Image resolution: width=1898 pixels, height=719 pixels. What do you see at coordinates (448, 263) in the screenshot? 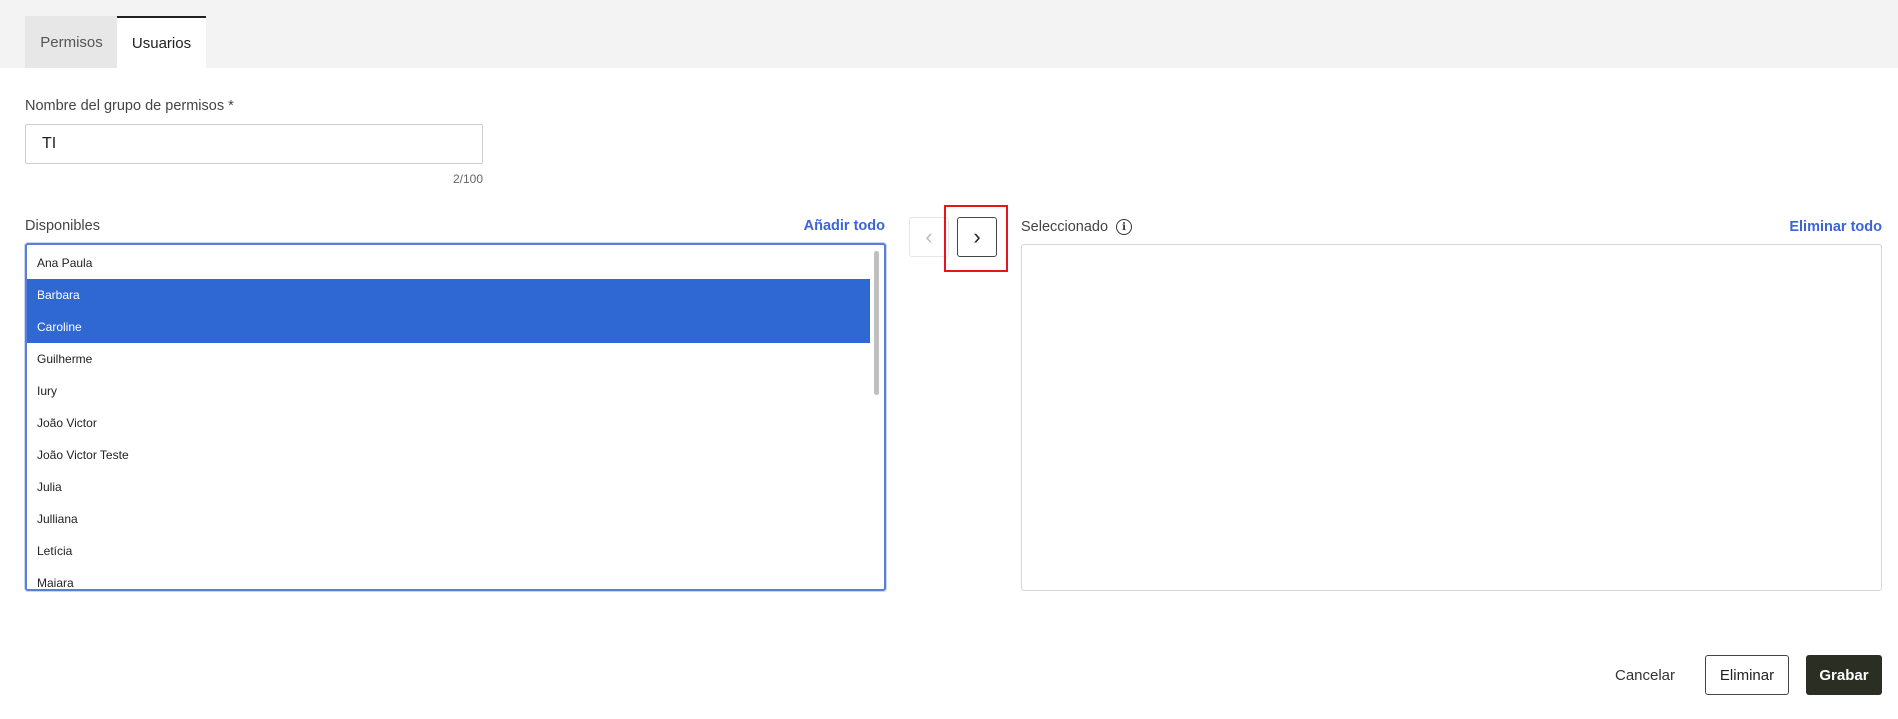
I see `list-item: Ana Paula` at bounding box center [448, 263].